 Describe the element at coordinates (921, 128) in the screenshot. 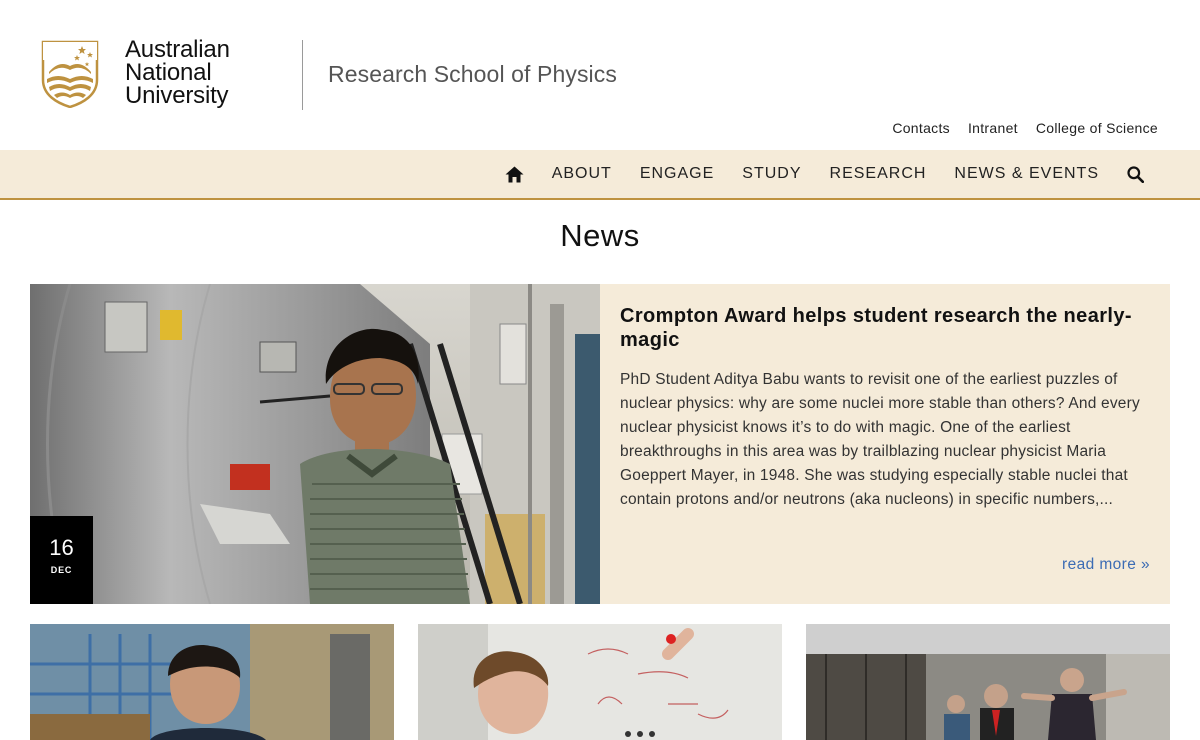

I see `contacts-link: Contacts` at that location.